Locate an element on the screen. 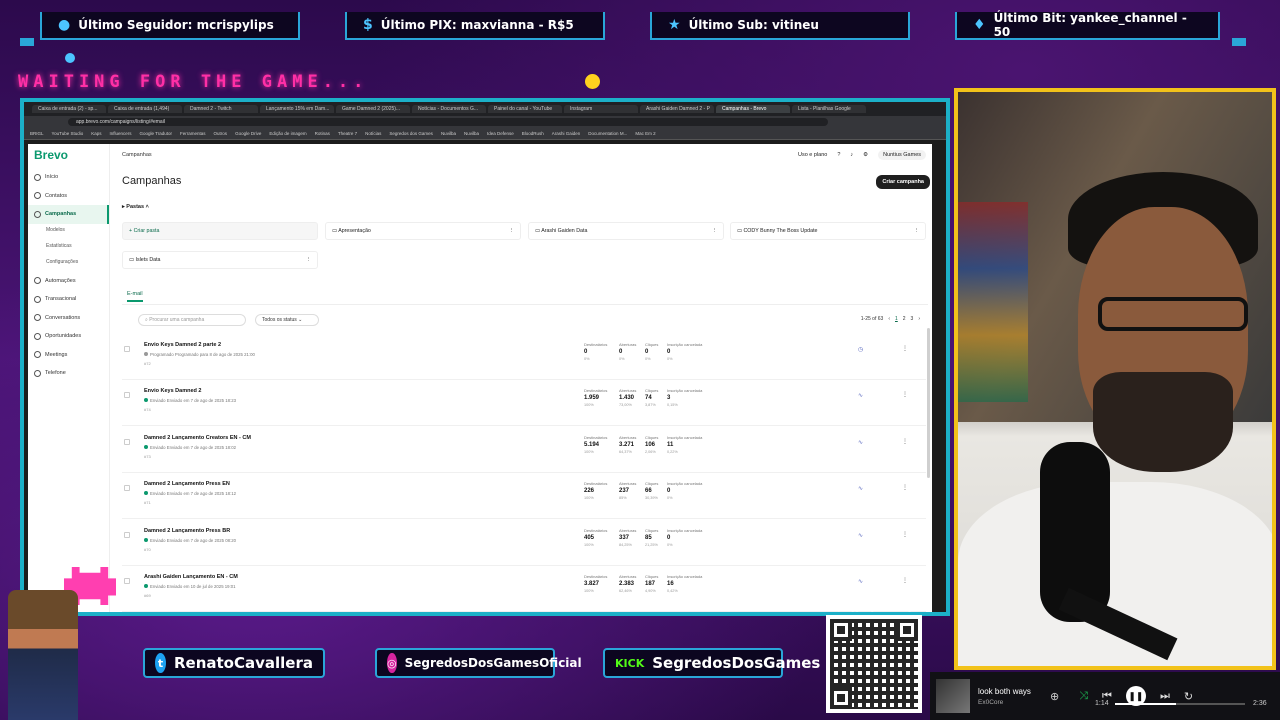  page-2: 2 is located at coordinates (904, 319).